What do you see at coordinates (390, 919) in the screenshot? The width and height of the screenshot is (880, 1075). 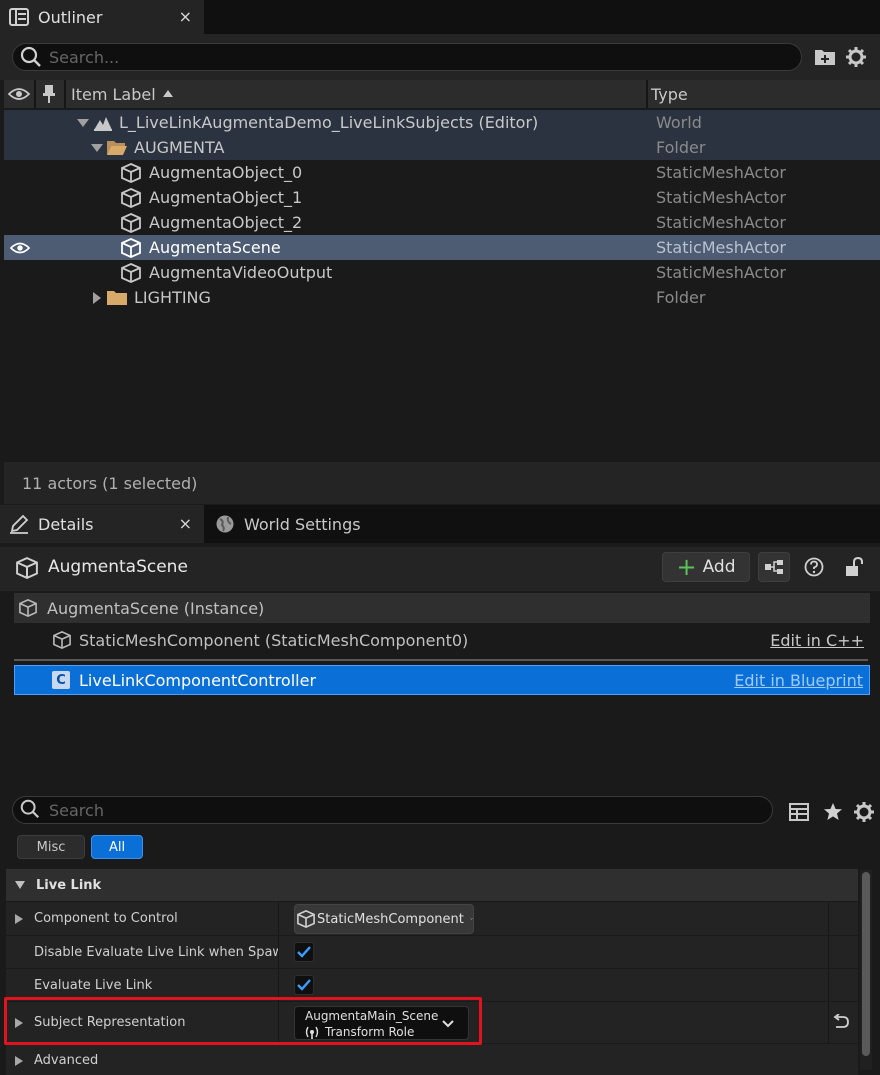 I see `dropdown-value: StaticMeshComponent` at bounding box center [390, 919].